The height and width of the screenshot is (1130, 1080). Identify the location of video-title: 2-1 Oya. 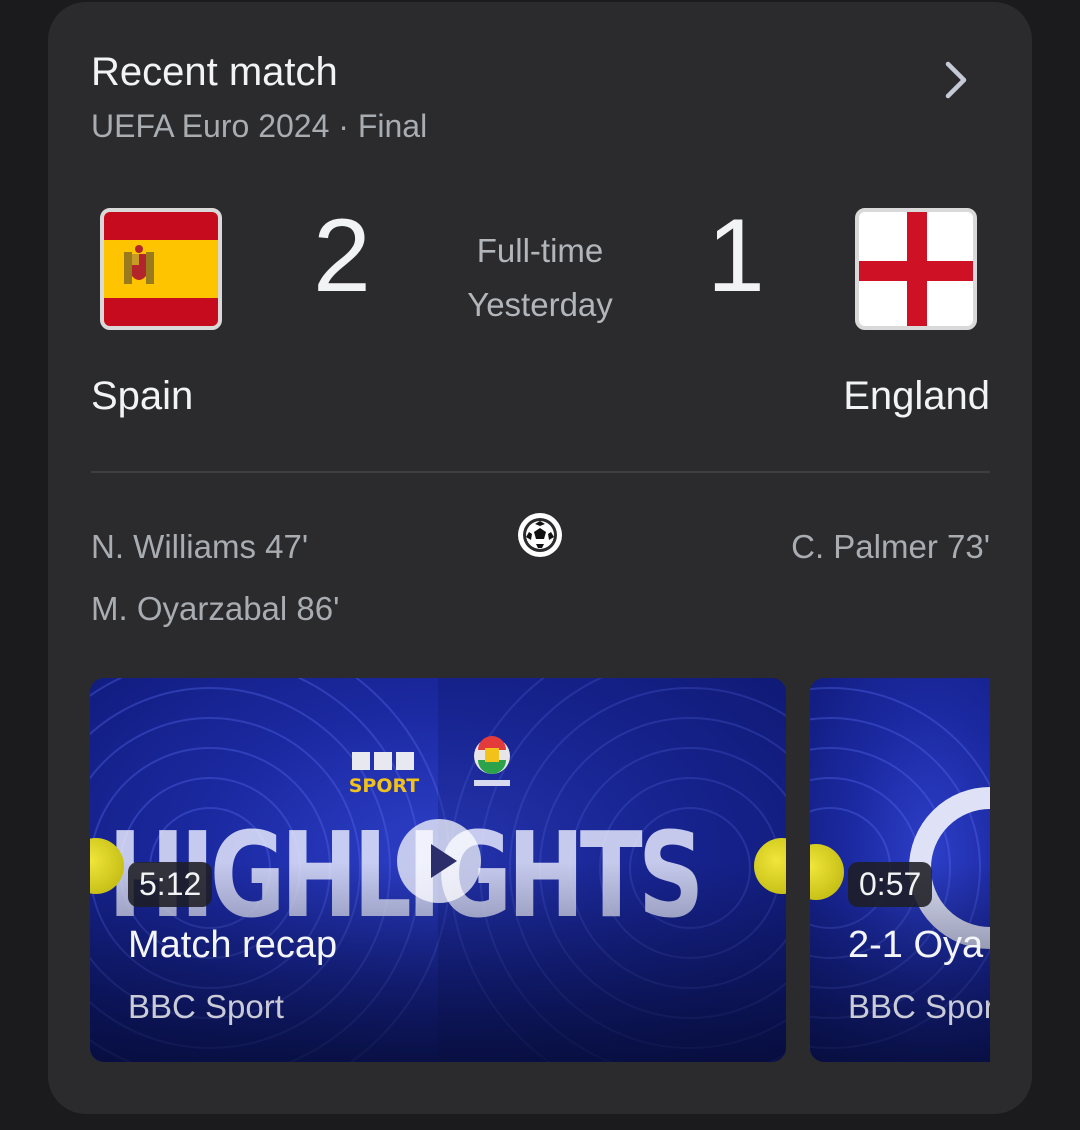
(916, 945).